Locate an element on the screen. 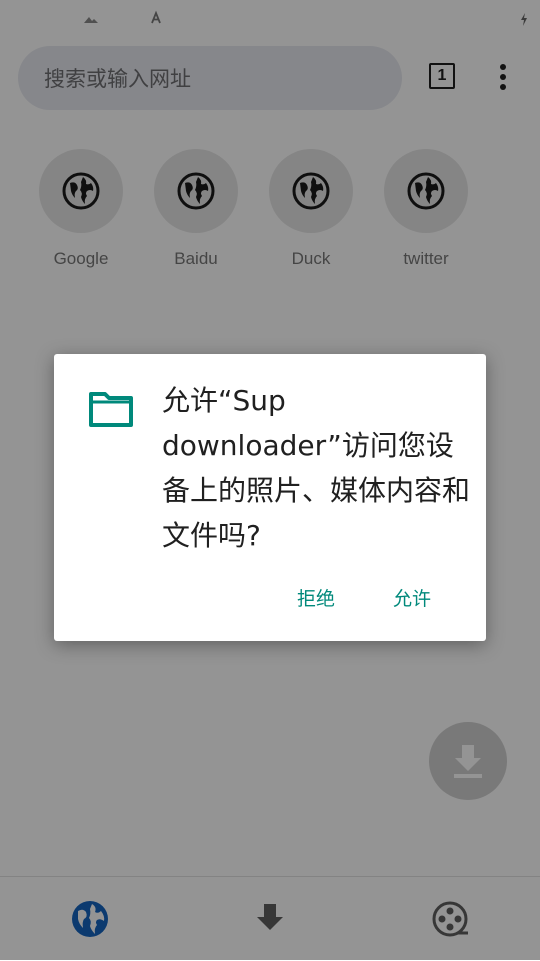 This screenshot has width=540, height=961. permission-message: 允许“Sup downloader”访问您设备上的照片、媒体内容和文件吗? is located at coordinates (316, 468).